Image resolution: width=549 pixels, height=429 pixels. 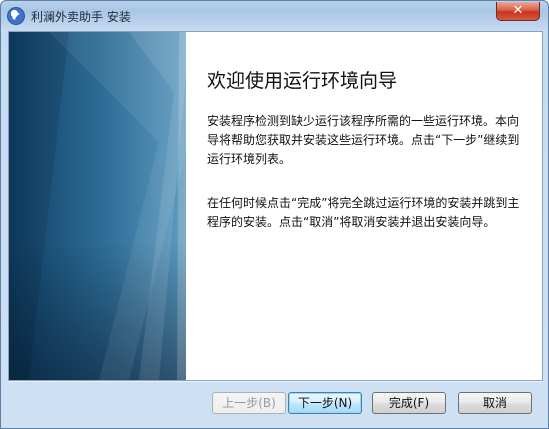 What do you see at coordinates (495, 403) in the screenshot?
I see `cancel-button: 取消` at bounding box center [495, 403].